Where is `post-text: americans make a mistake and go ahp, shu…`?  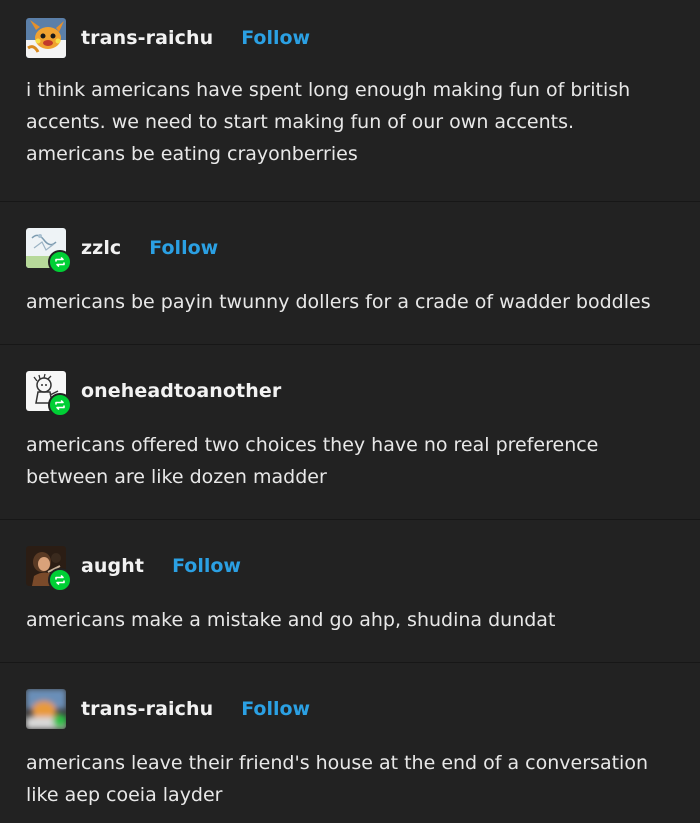 post-text: americans make a mistake and go ahp, shu… is located at coordinates (291, 620).